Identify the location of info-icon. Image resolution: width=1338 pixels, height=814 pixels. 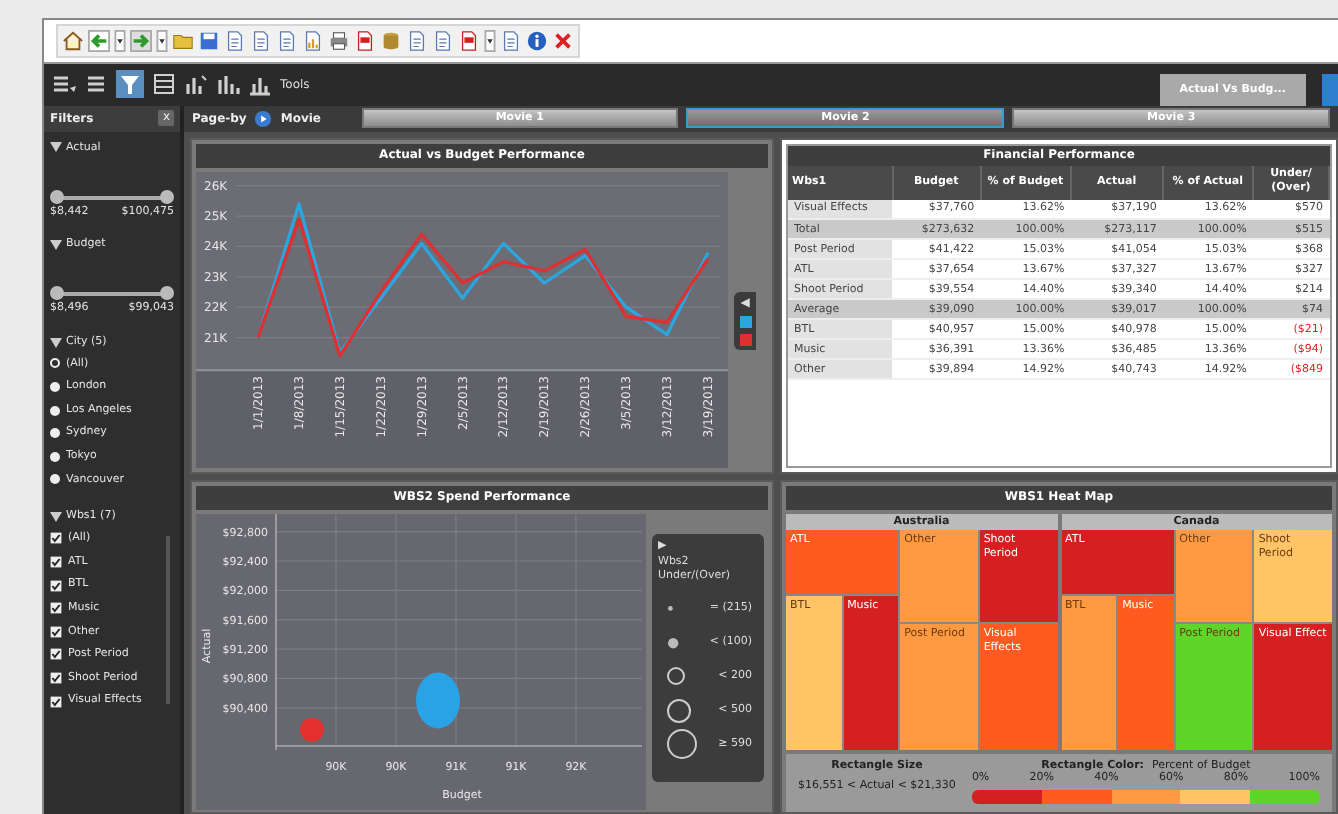
(537, 40).